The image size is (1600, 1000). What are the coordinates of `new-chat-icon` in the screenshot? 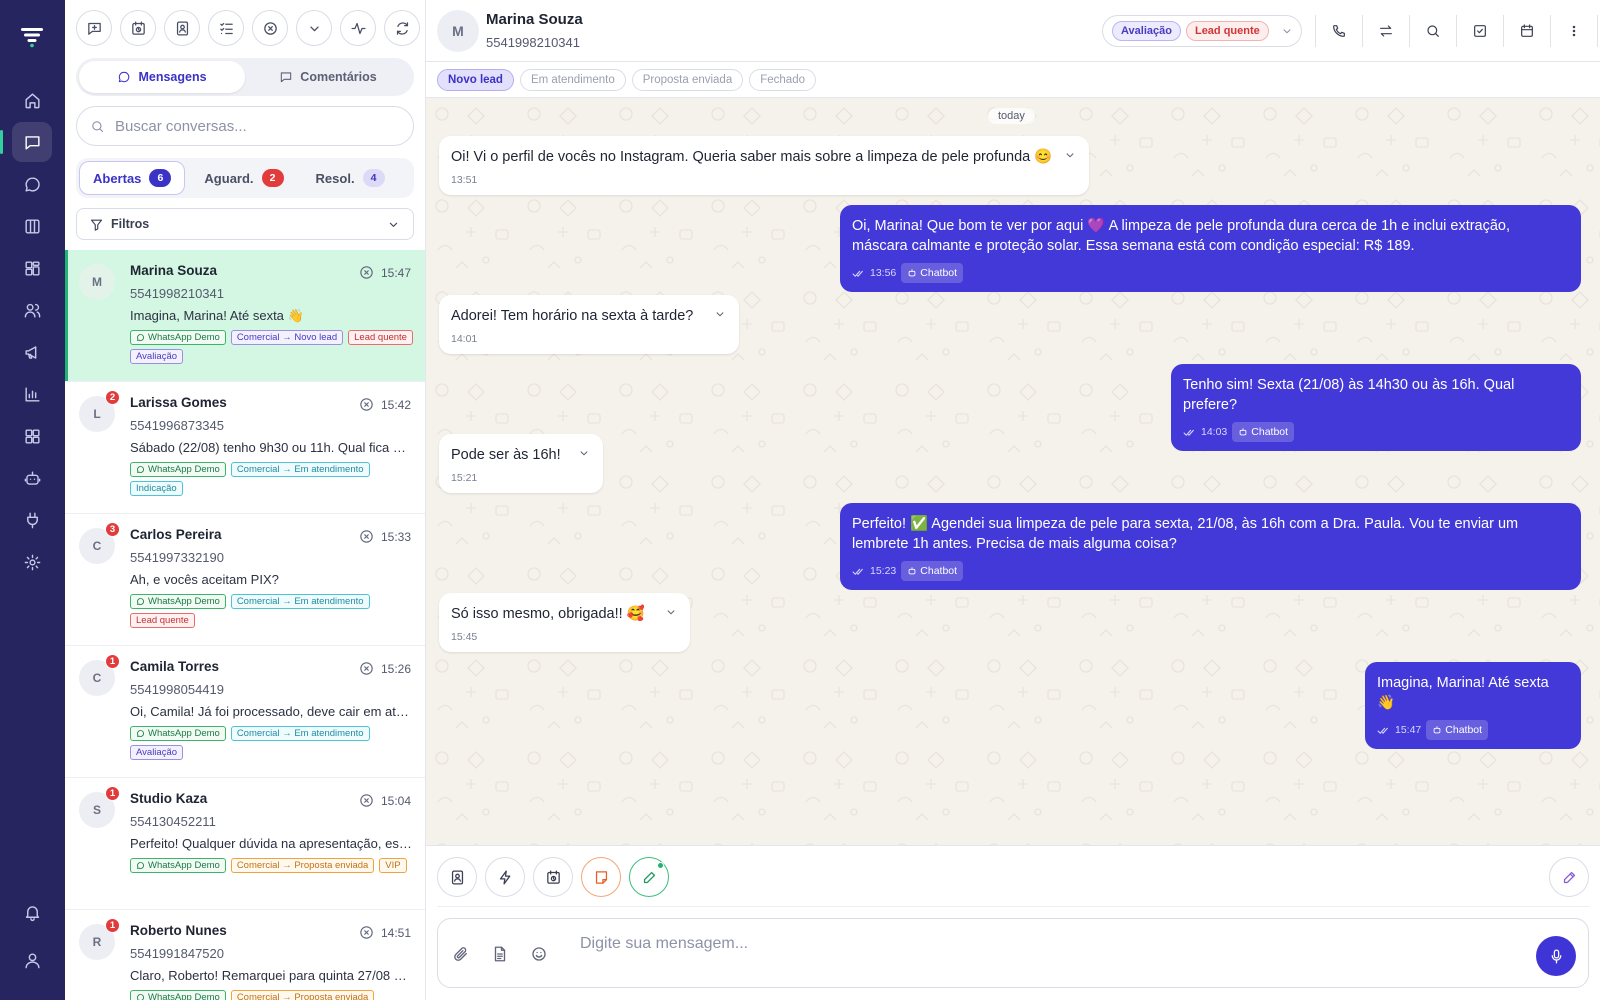 It's located at (94, 28).